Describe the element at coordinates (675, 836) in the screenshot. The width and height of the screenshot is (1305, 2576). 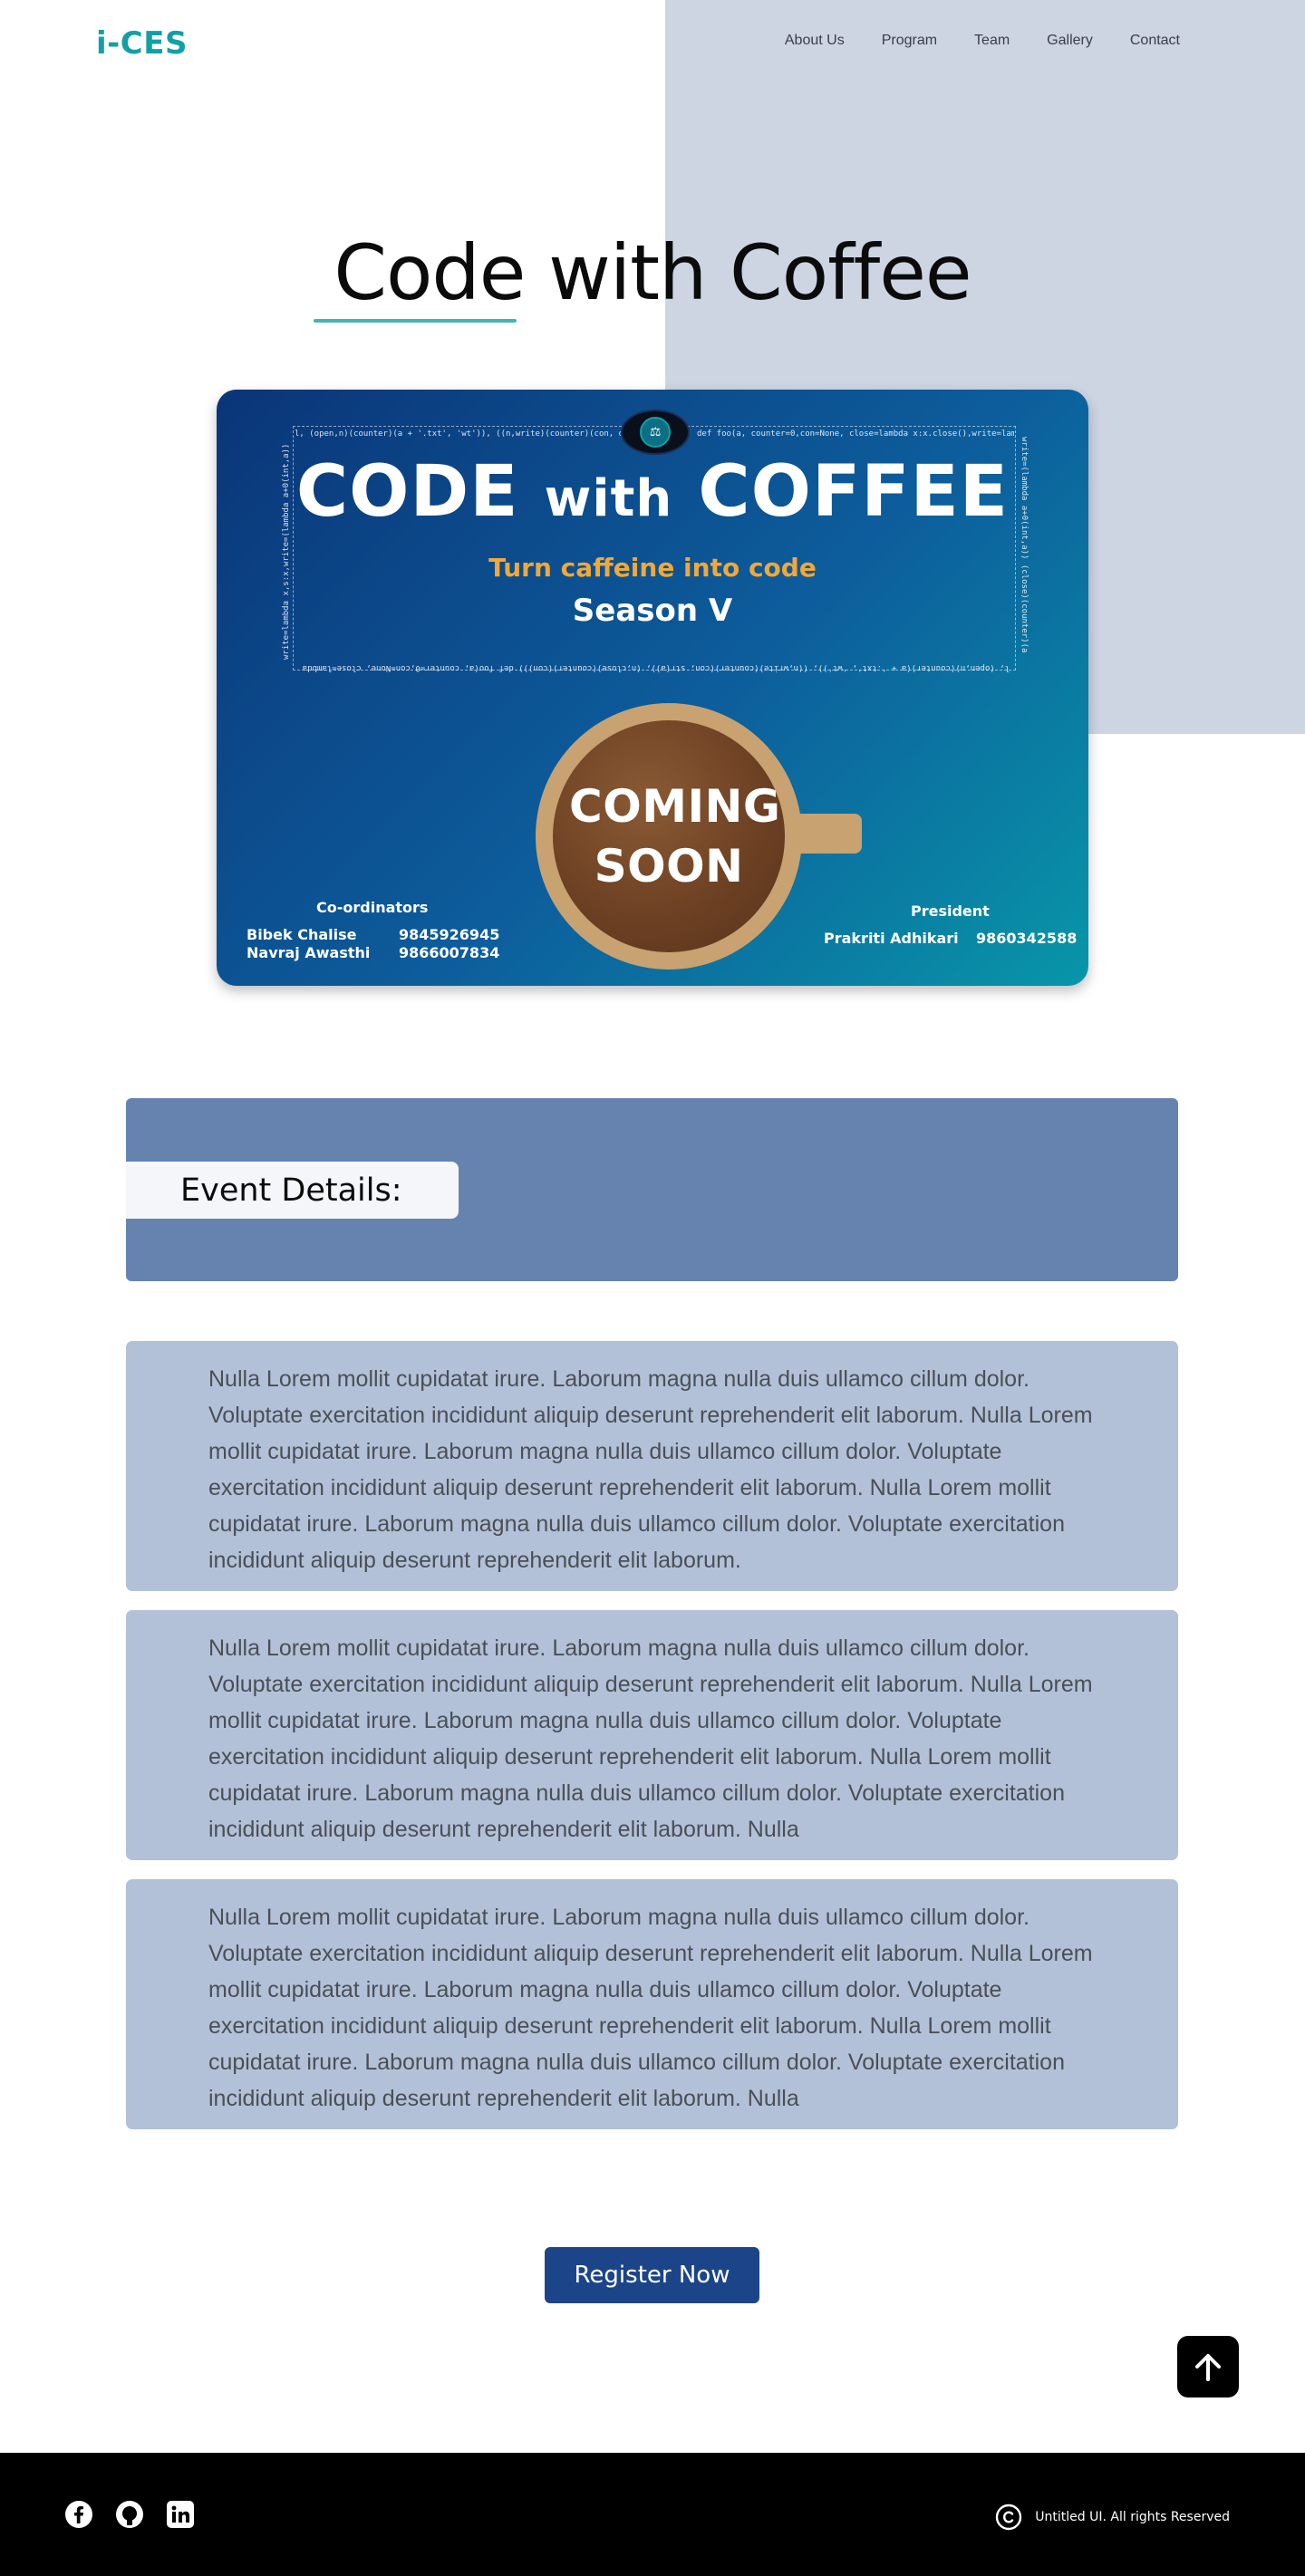
I see `coming-soon-label: COMING SOON` at that location.